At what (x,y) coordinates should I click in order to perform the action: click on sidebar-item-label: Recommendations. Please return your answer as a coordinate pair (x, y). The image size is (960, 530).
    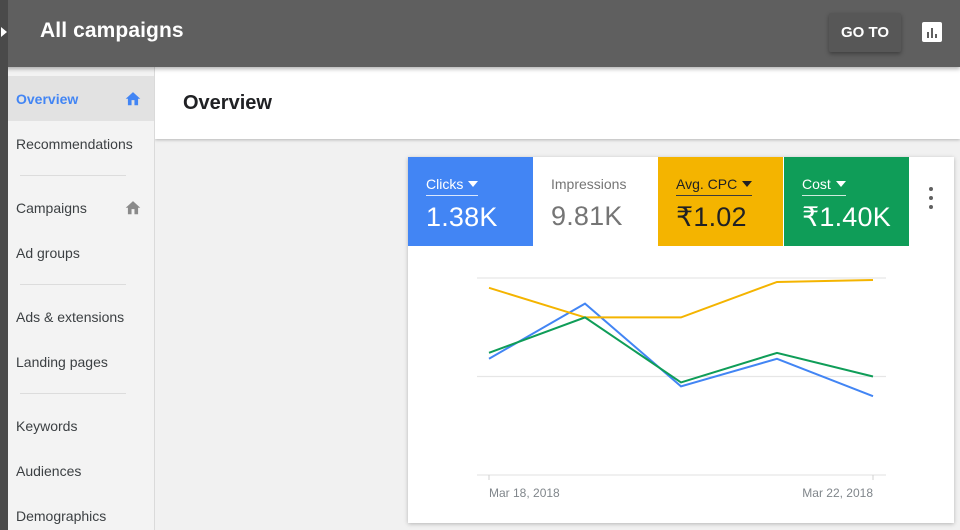
    Looking at the image, I should click on (74, 143).